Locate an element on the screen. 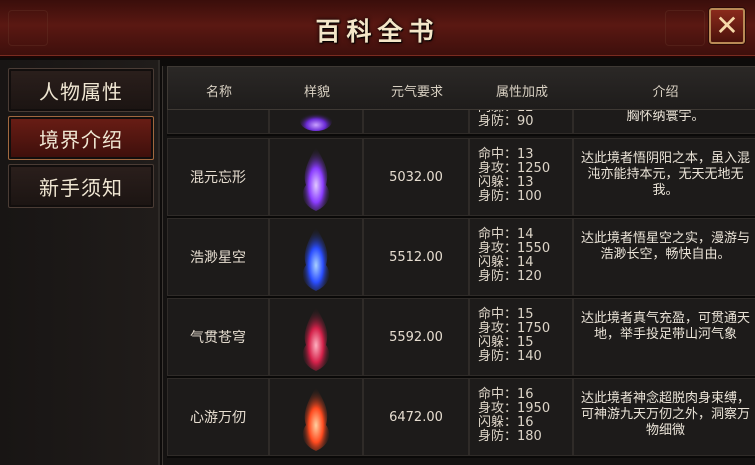 This screenshot has width=755, height=465. row-attributes: 命中：16 身攻：1950 闪躲：16 身防：180 is located at coordinates (521, 417).